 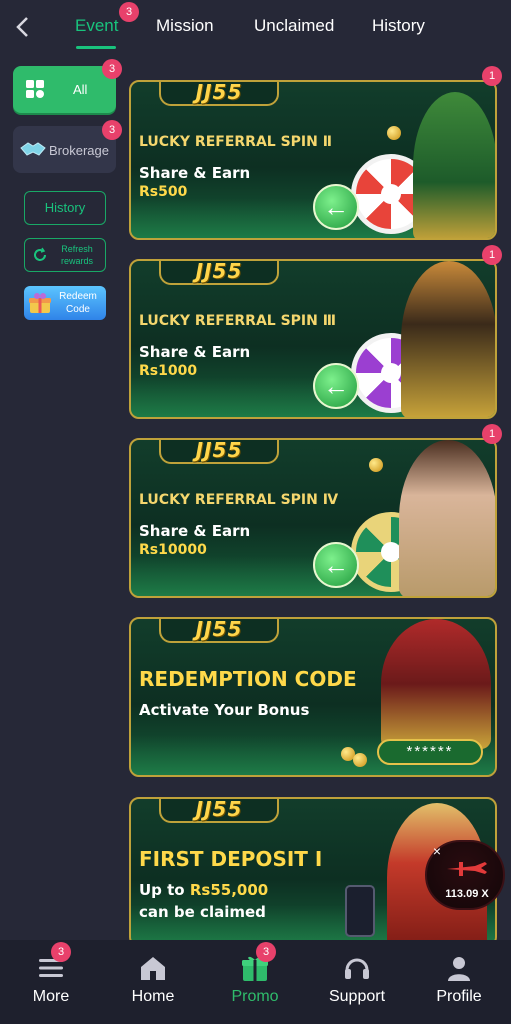 I want to click on tab-active-indicator, so click(x=96, y=47).